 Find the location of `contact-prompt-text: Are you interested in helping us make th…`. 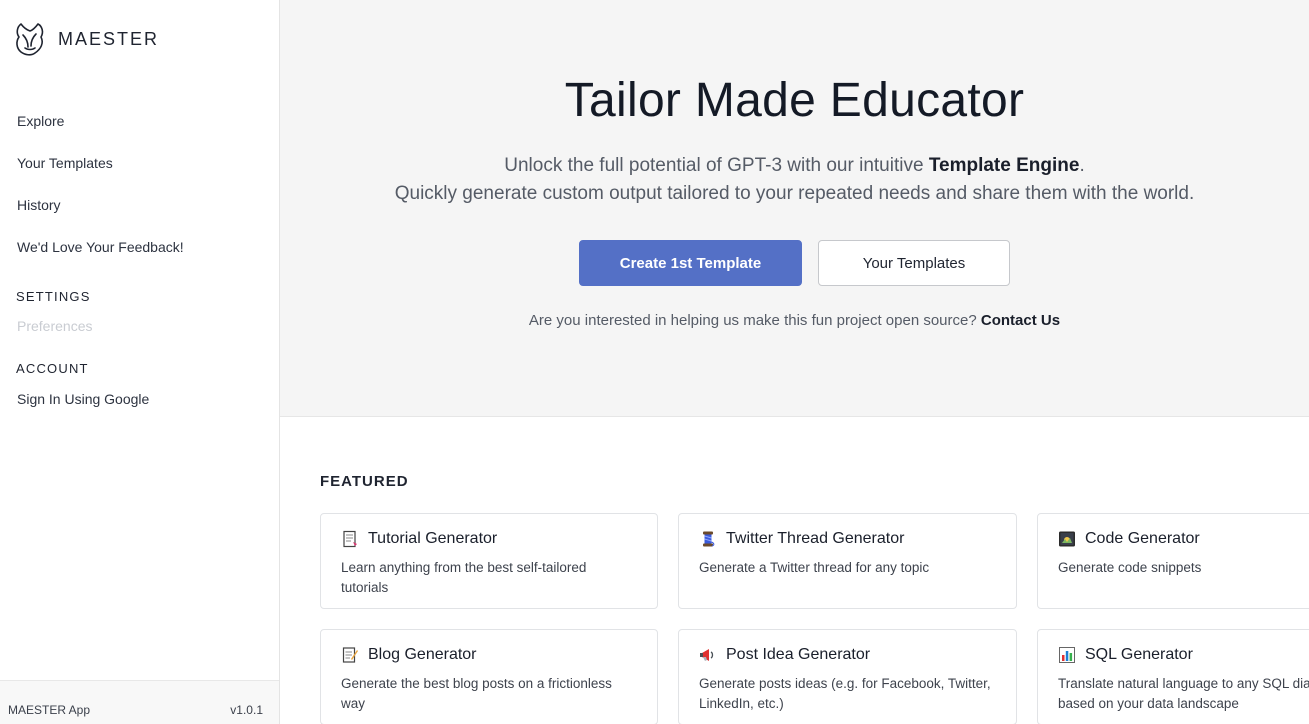

contact-prompt-text: Are you interested in helping us make th… is located at coordinates (752, 320).